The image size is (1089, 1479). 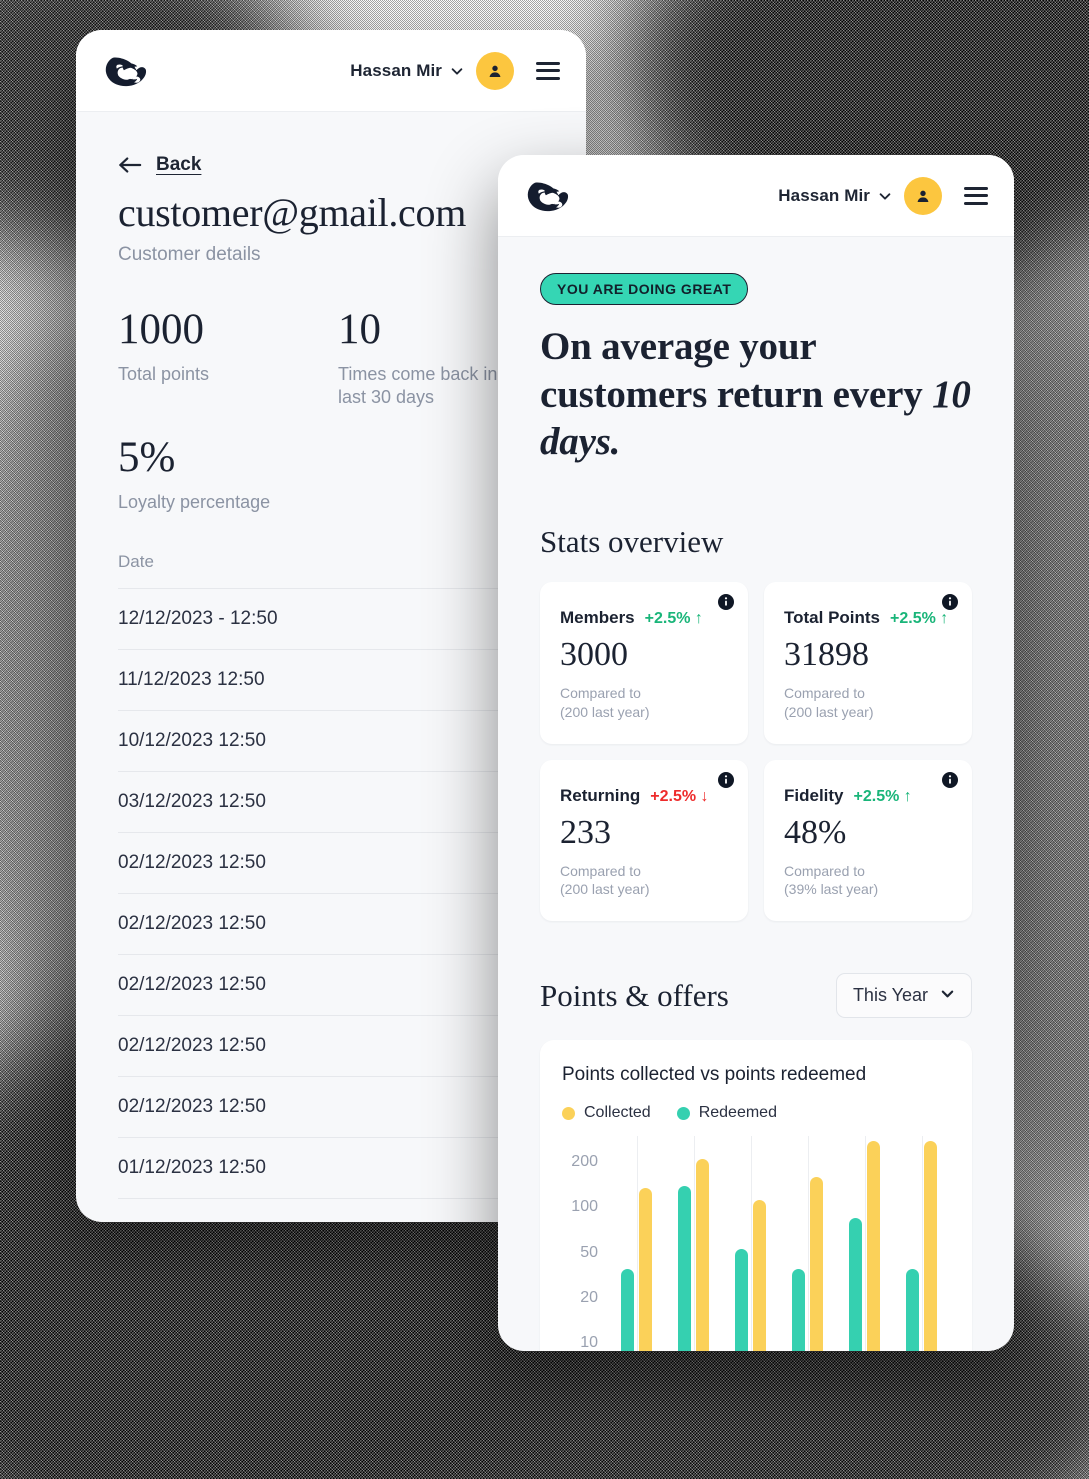 What do you see at coordinates (352, 620) in the screenshot?
I see `table-row: 12/12/2023 - 12:50-100 Redeemed` at bounding box center [352, 620].